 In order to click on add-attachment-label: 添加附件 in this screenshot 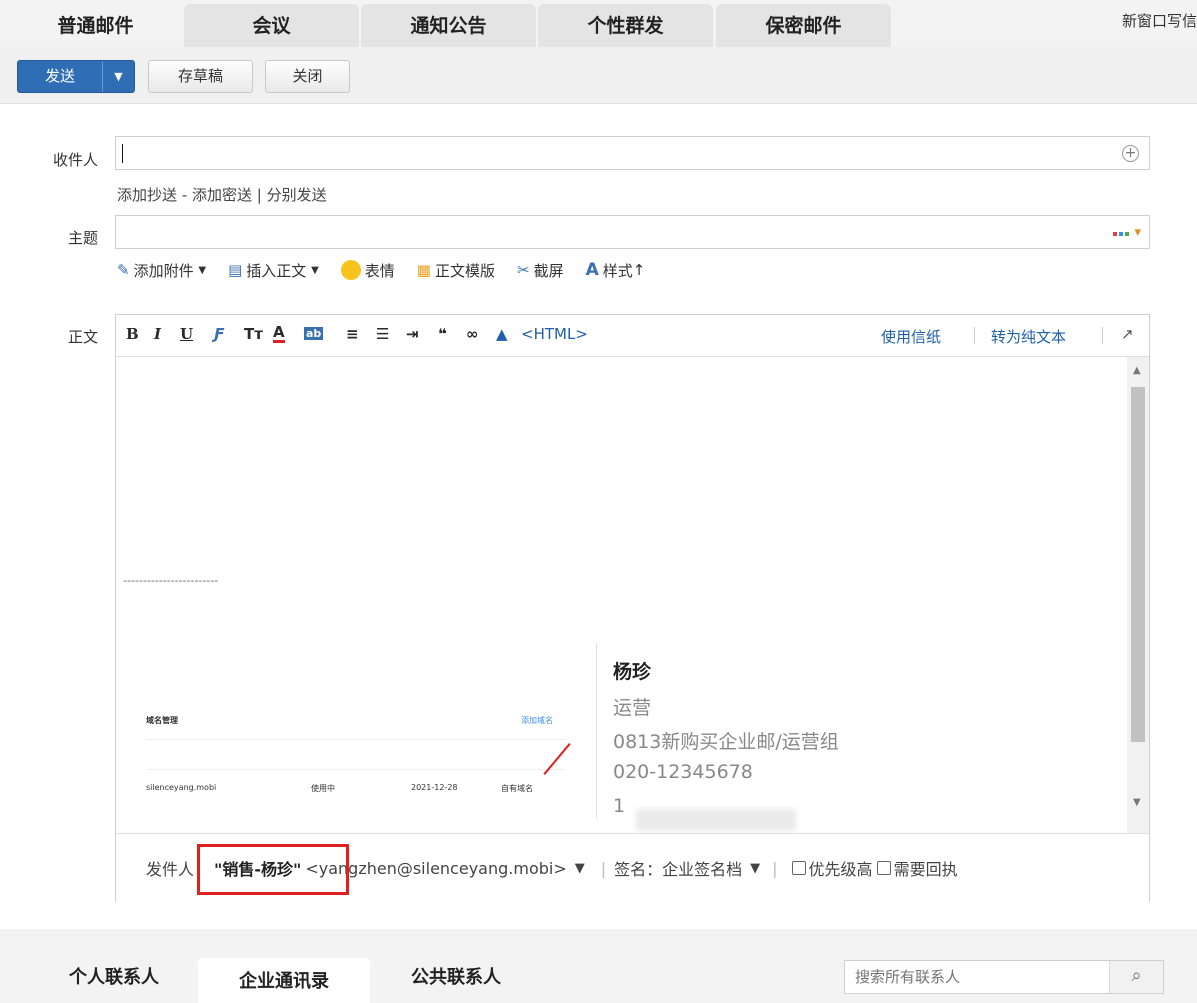, I will do `click(163, 270)`.